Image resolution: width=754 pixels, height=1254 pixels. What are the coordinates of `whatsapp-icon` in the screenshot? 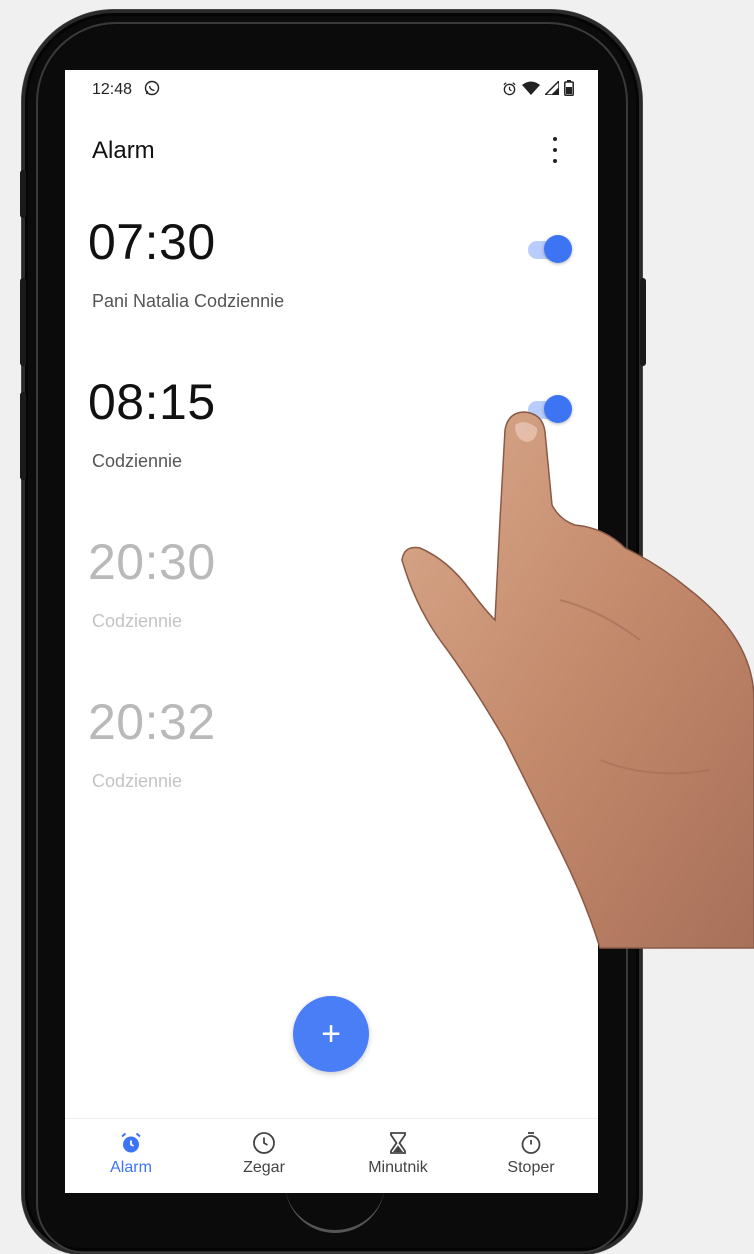 It's located at (152, 90).